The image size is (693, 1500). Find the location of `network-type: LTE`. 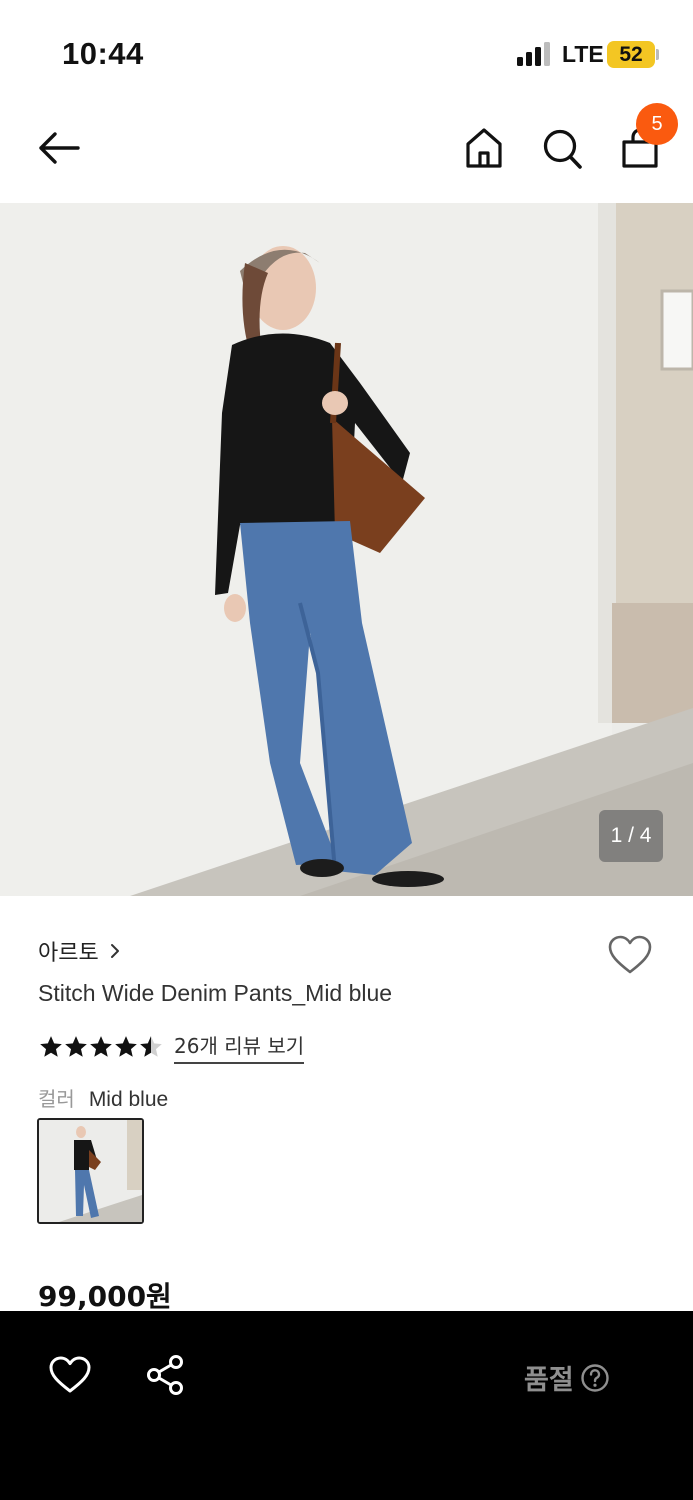

network-type: LTE is located at coordinates (583, 54).